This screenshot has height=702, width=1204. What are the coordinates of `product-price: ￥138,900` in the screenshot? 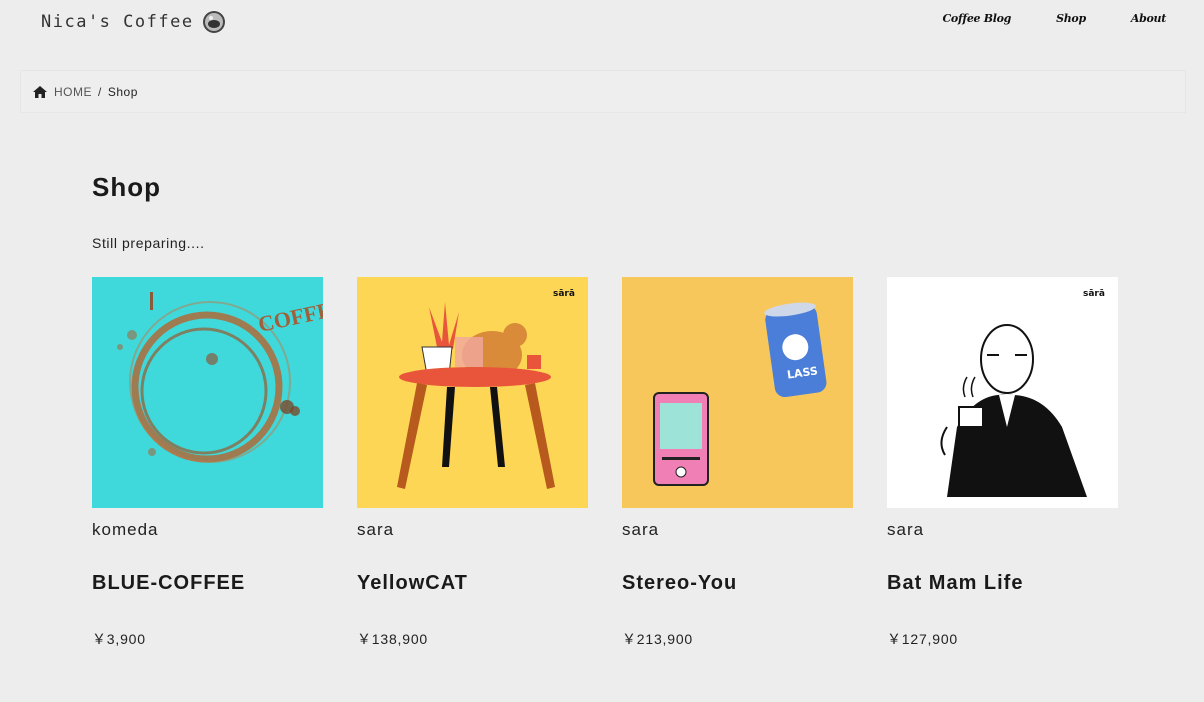 It's located at (393, 639).